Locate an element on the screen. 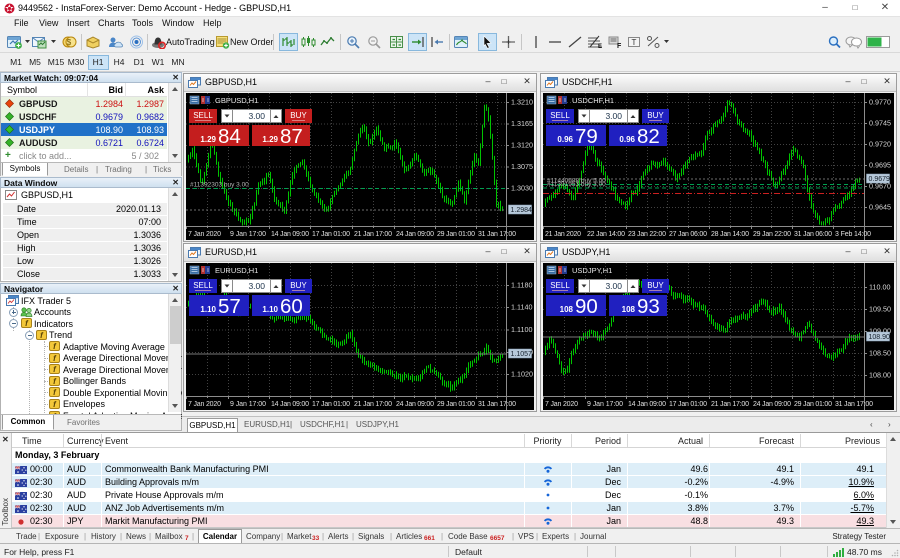  svg-text: 87 is located at coordinates (291, 136).